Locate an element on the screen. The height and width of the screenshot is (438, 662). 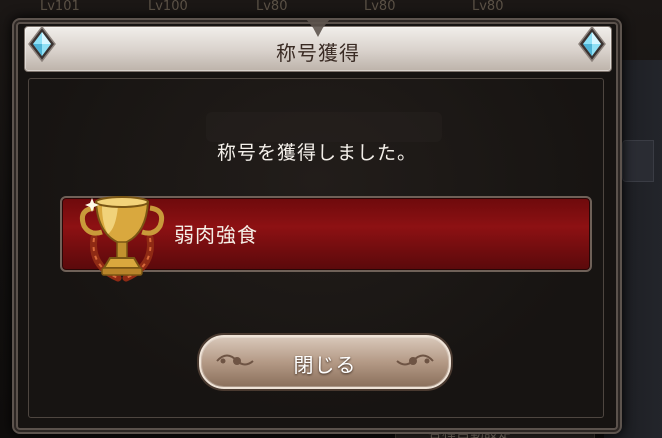
title-ornament is located at coordinates (318, 28).